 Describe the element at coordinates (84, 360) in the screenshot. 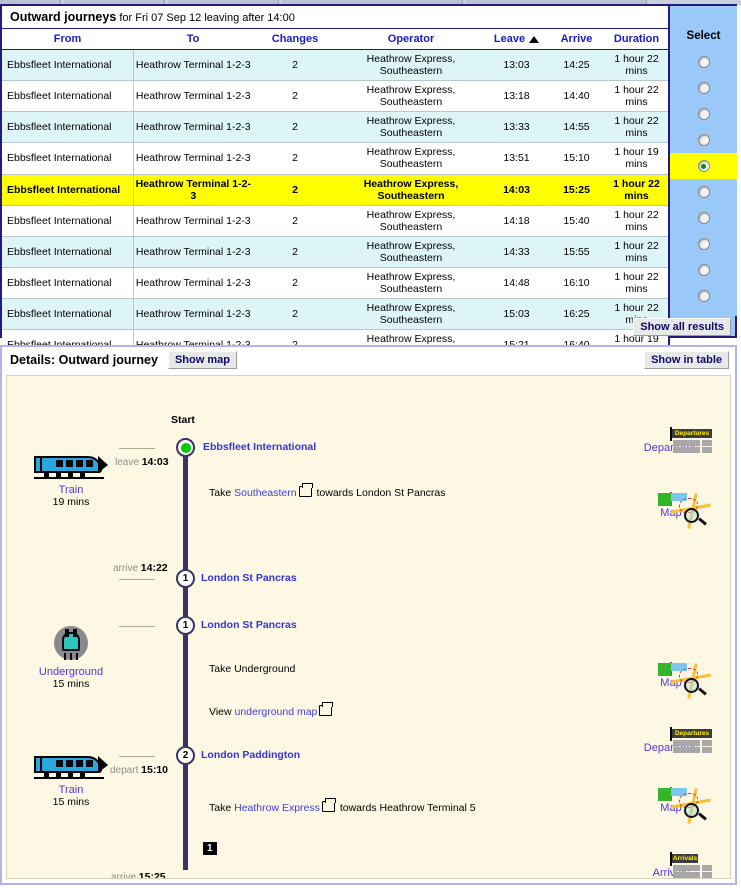

I see `details-title: Details: Outward journey` at that location.